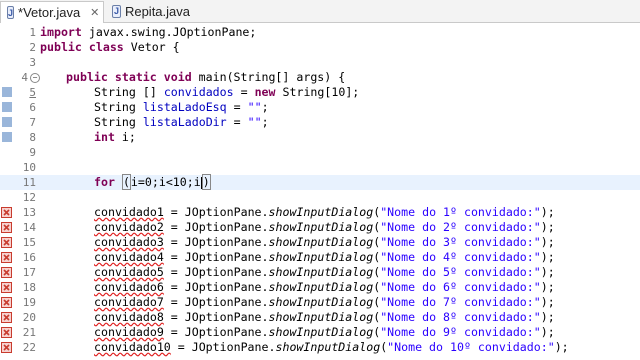 The width and height of the screenshot is (640, 360). What do you see at coordinates (320, 197) in the screenshot?
I see `code-line: 12` at bounding box center [320, 197].